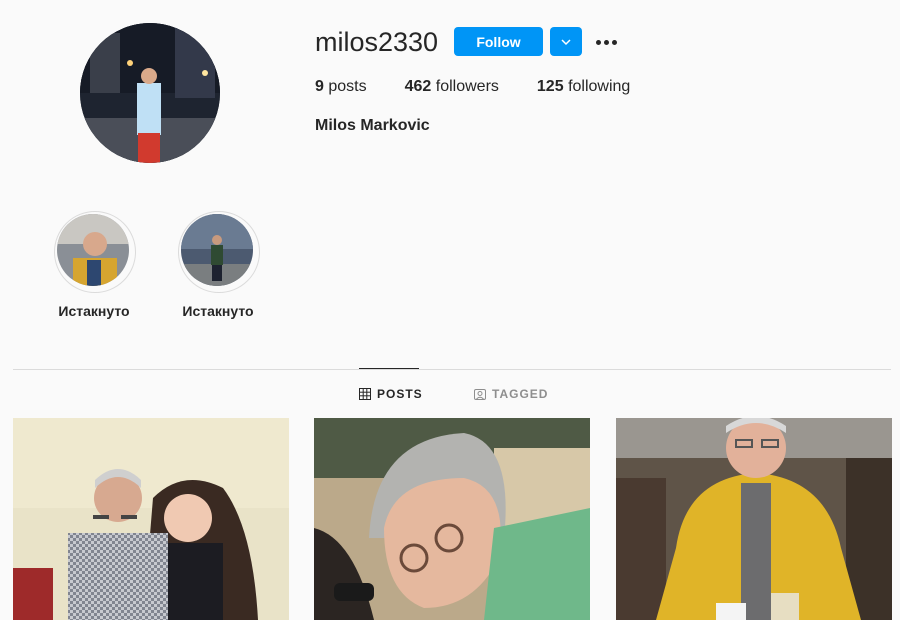 This screenshot has width=900, height=620. What do you see at coordinates (319, 86) in the screenshot?
I see `posts-count: 9` at bounding box center [319, 86].